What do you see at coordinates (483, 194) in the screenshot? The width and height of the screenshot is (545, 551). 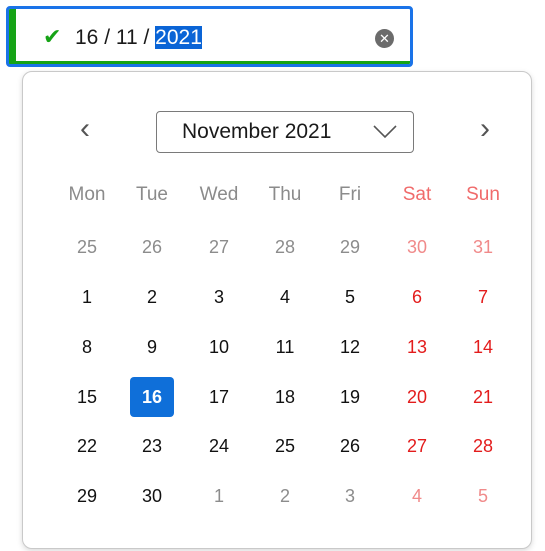 I see `weekday-label: Sun` at bounding box center [483, 194].